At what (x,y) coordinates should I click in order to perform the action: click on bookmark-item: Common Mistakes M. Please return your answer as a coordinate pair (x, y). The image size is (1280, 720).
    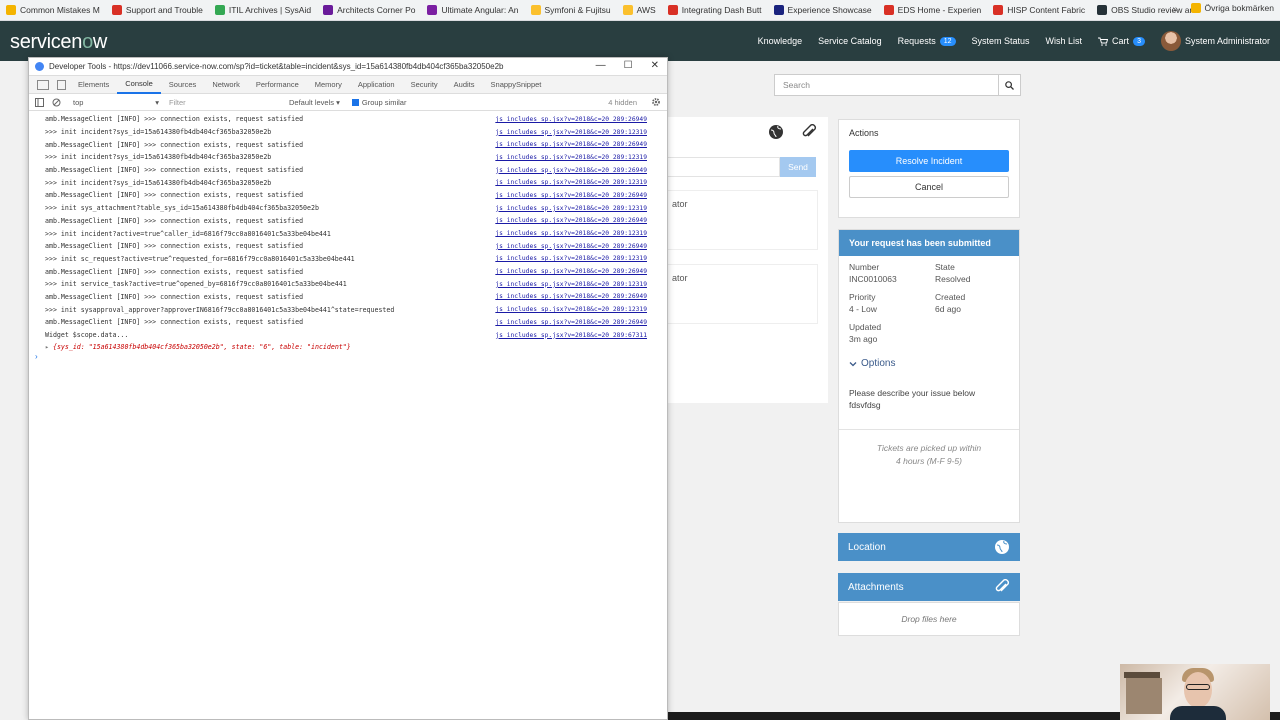
    Looking at the image, I should click on (53, 10).